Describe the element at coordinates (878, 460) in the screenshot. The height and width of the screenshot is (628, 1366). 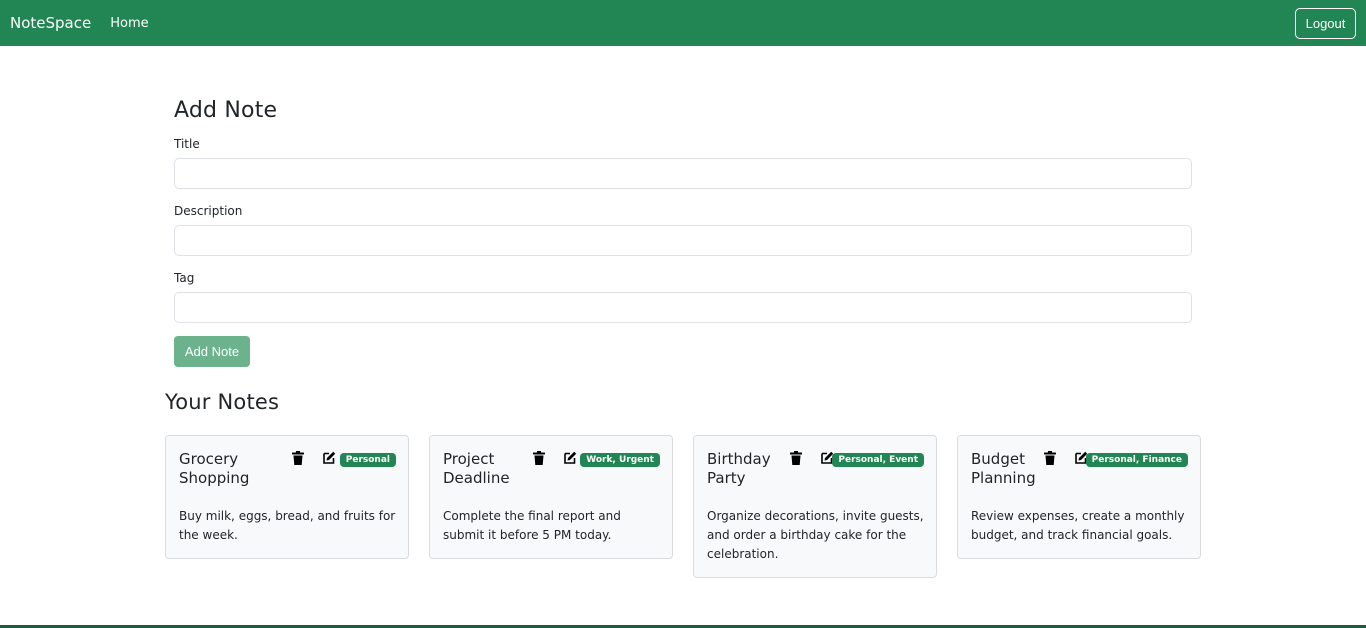
I see `tag-badge: Personal, Event` at that location.